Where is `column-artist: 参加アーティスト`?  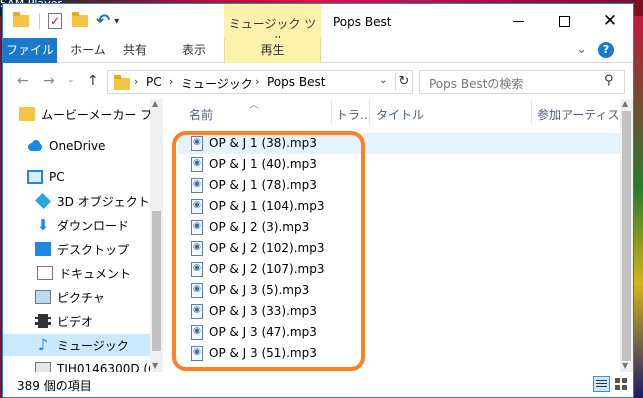 column-artist: 参加アーティスト is located at coordinates (584, 114).